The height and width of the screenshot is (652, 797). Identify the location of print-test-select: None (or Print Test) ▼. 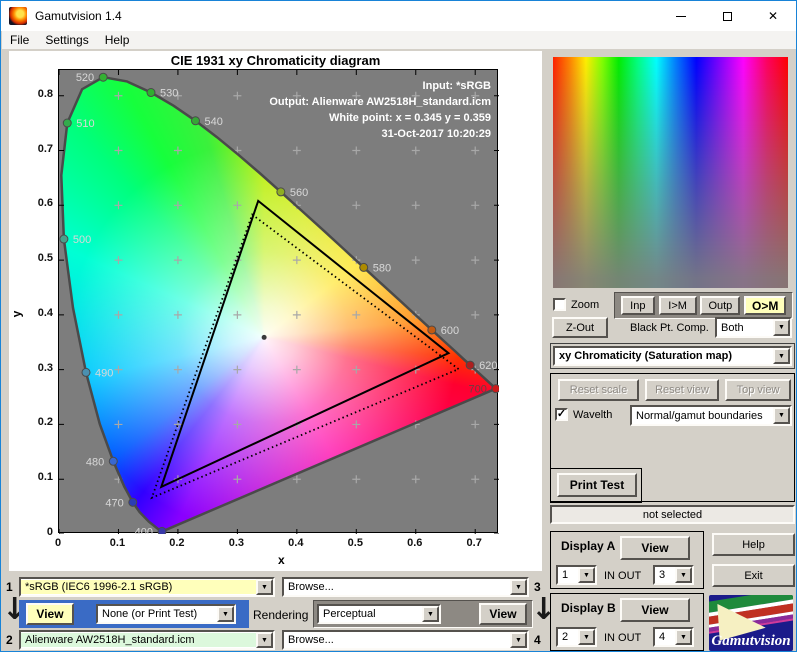
(166, 614).